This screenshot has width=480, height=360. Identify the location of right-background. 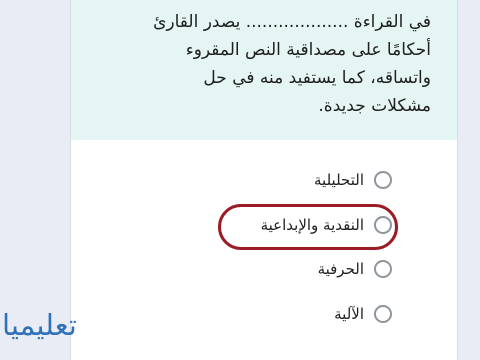
(469, 180).